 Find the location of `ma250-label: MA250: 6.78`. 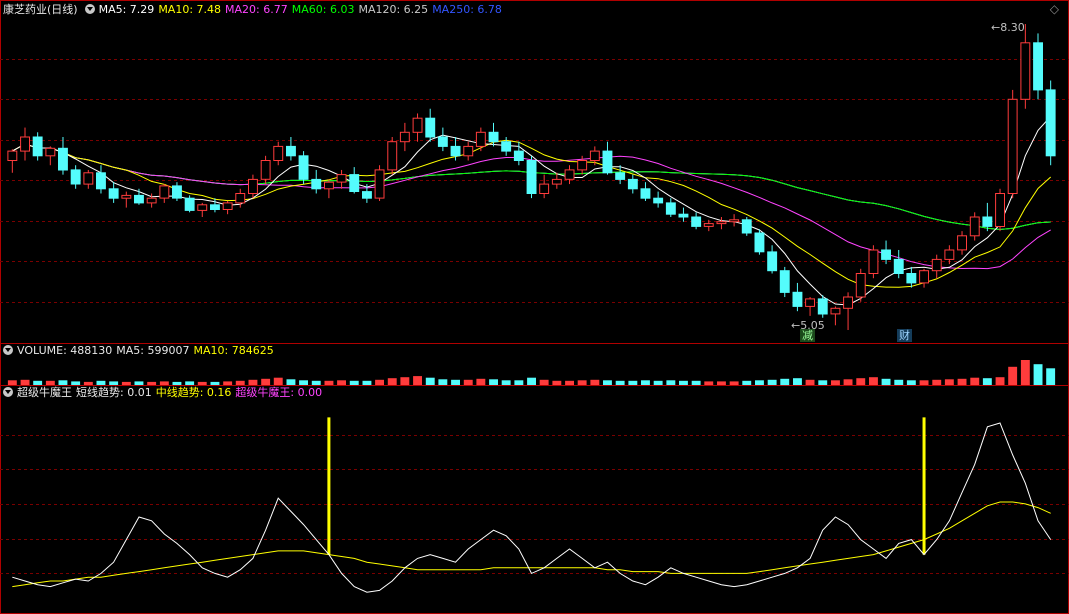

ma250-label: MA250: 6.78 is located at coordinates (467, 9).